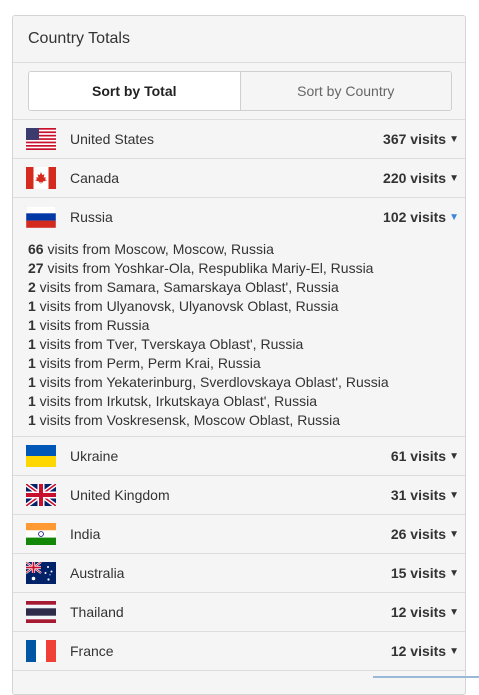  I want to click on country-name: Canada, so click(95, 178).